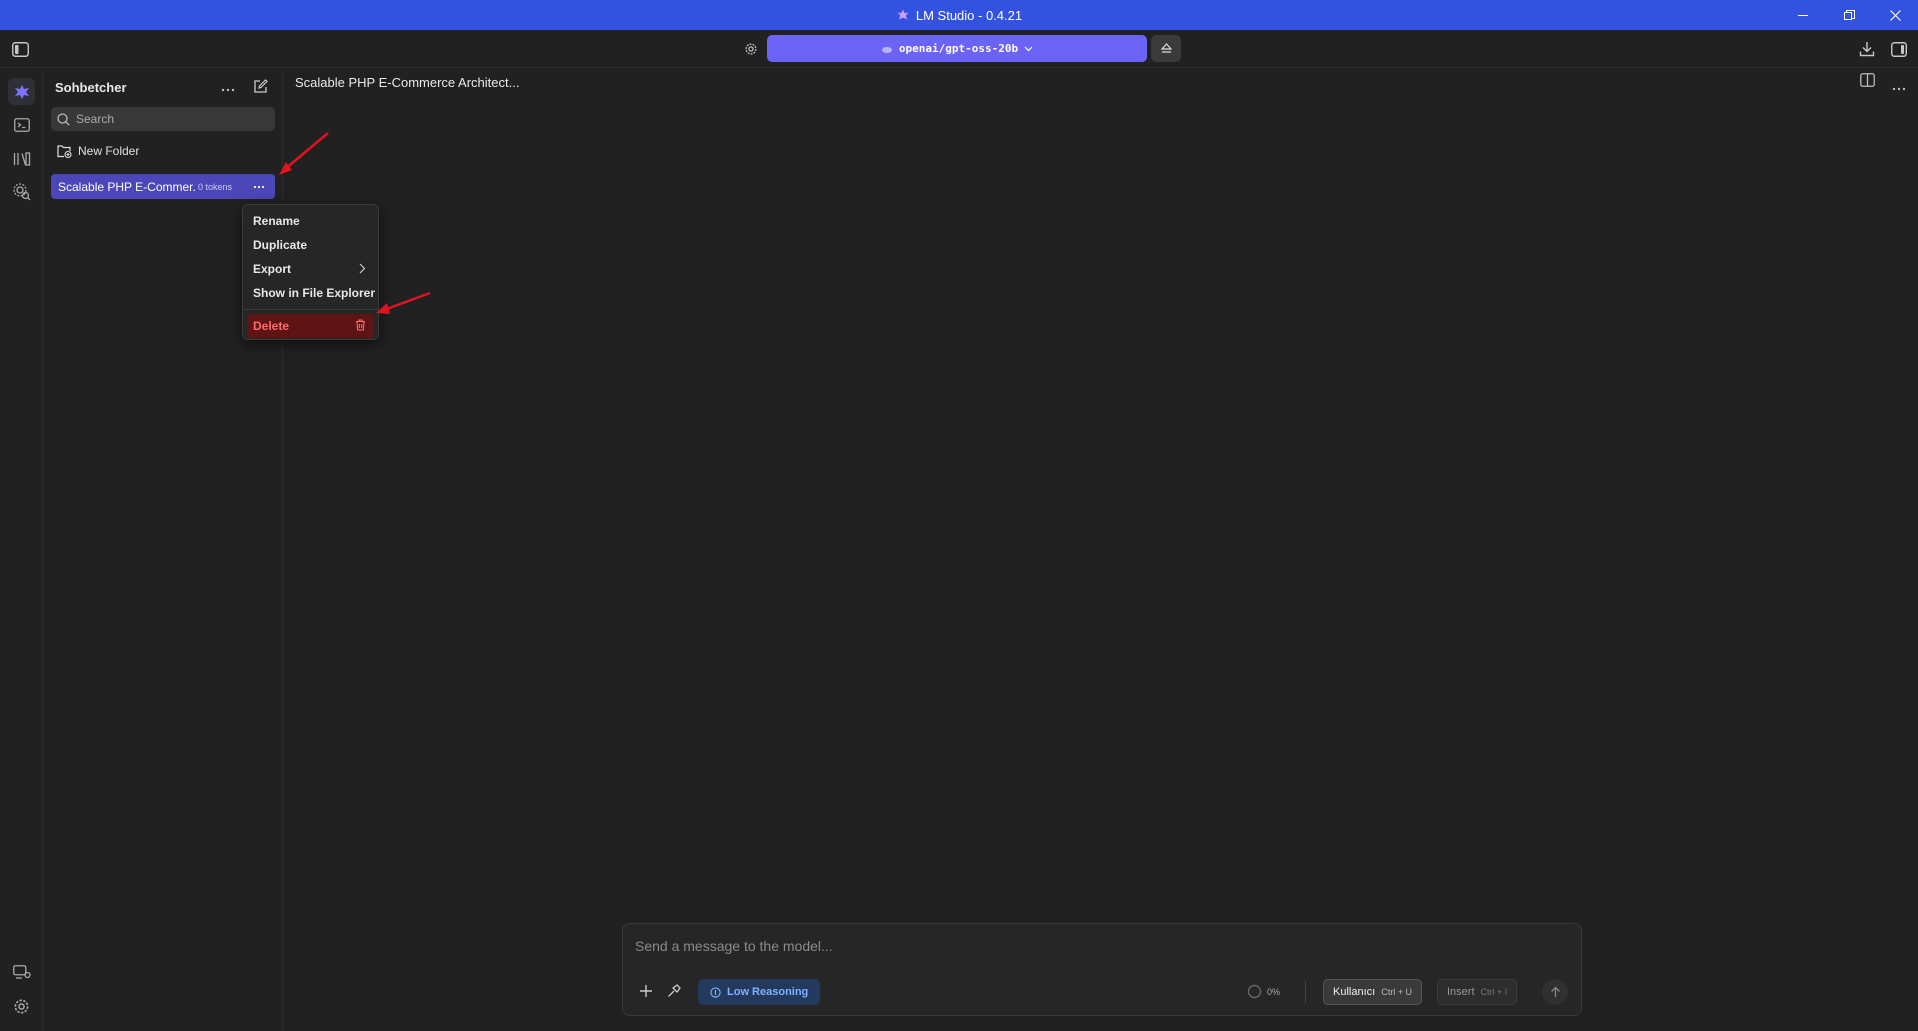 This screenshot has height=1031, width=1918. I want to click on composer-divider, so click(1305, 992).